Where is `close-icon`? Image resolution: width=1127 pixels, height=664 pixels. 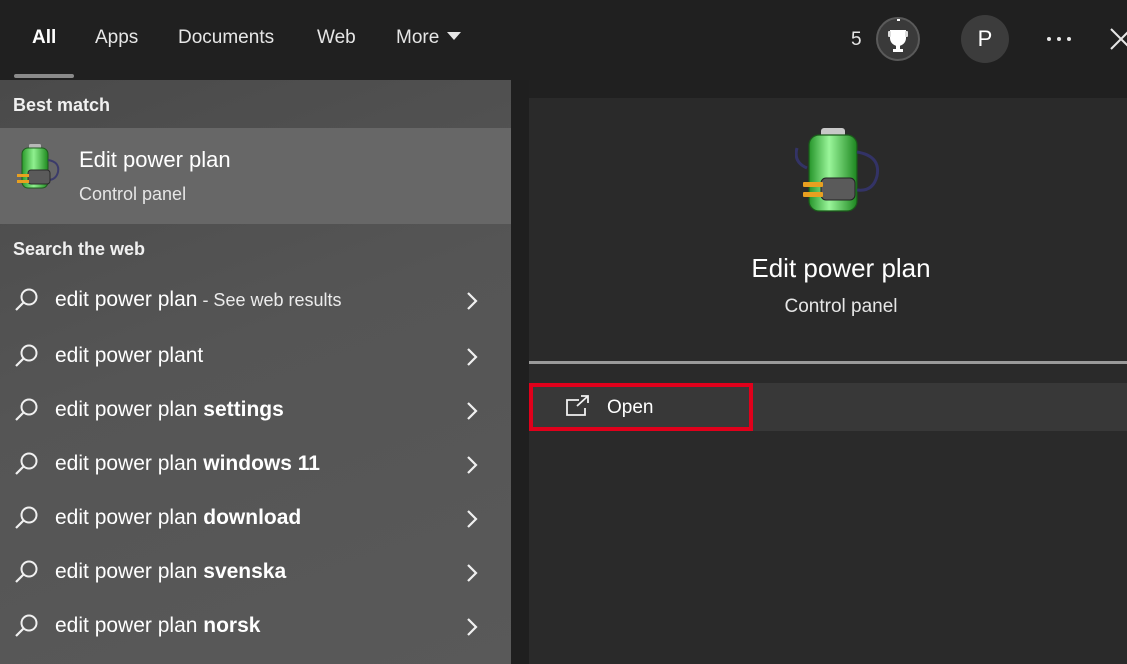 close-icon is located at coordinates (1117, 39).